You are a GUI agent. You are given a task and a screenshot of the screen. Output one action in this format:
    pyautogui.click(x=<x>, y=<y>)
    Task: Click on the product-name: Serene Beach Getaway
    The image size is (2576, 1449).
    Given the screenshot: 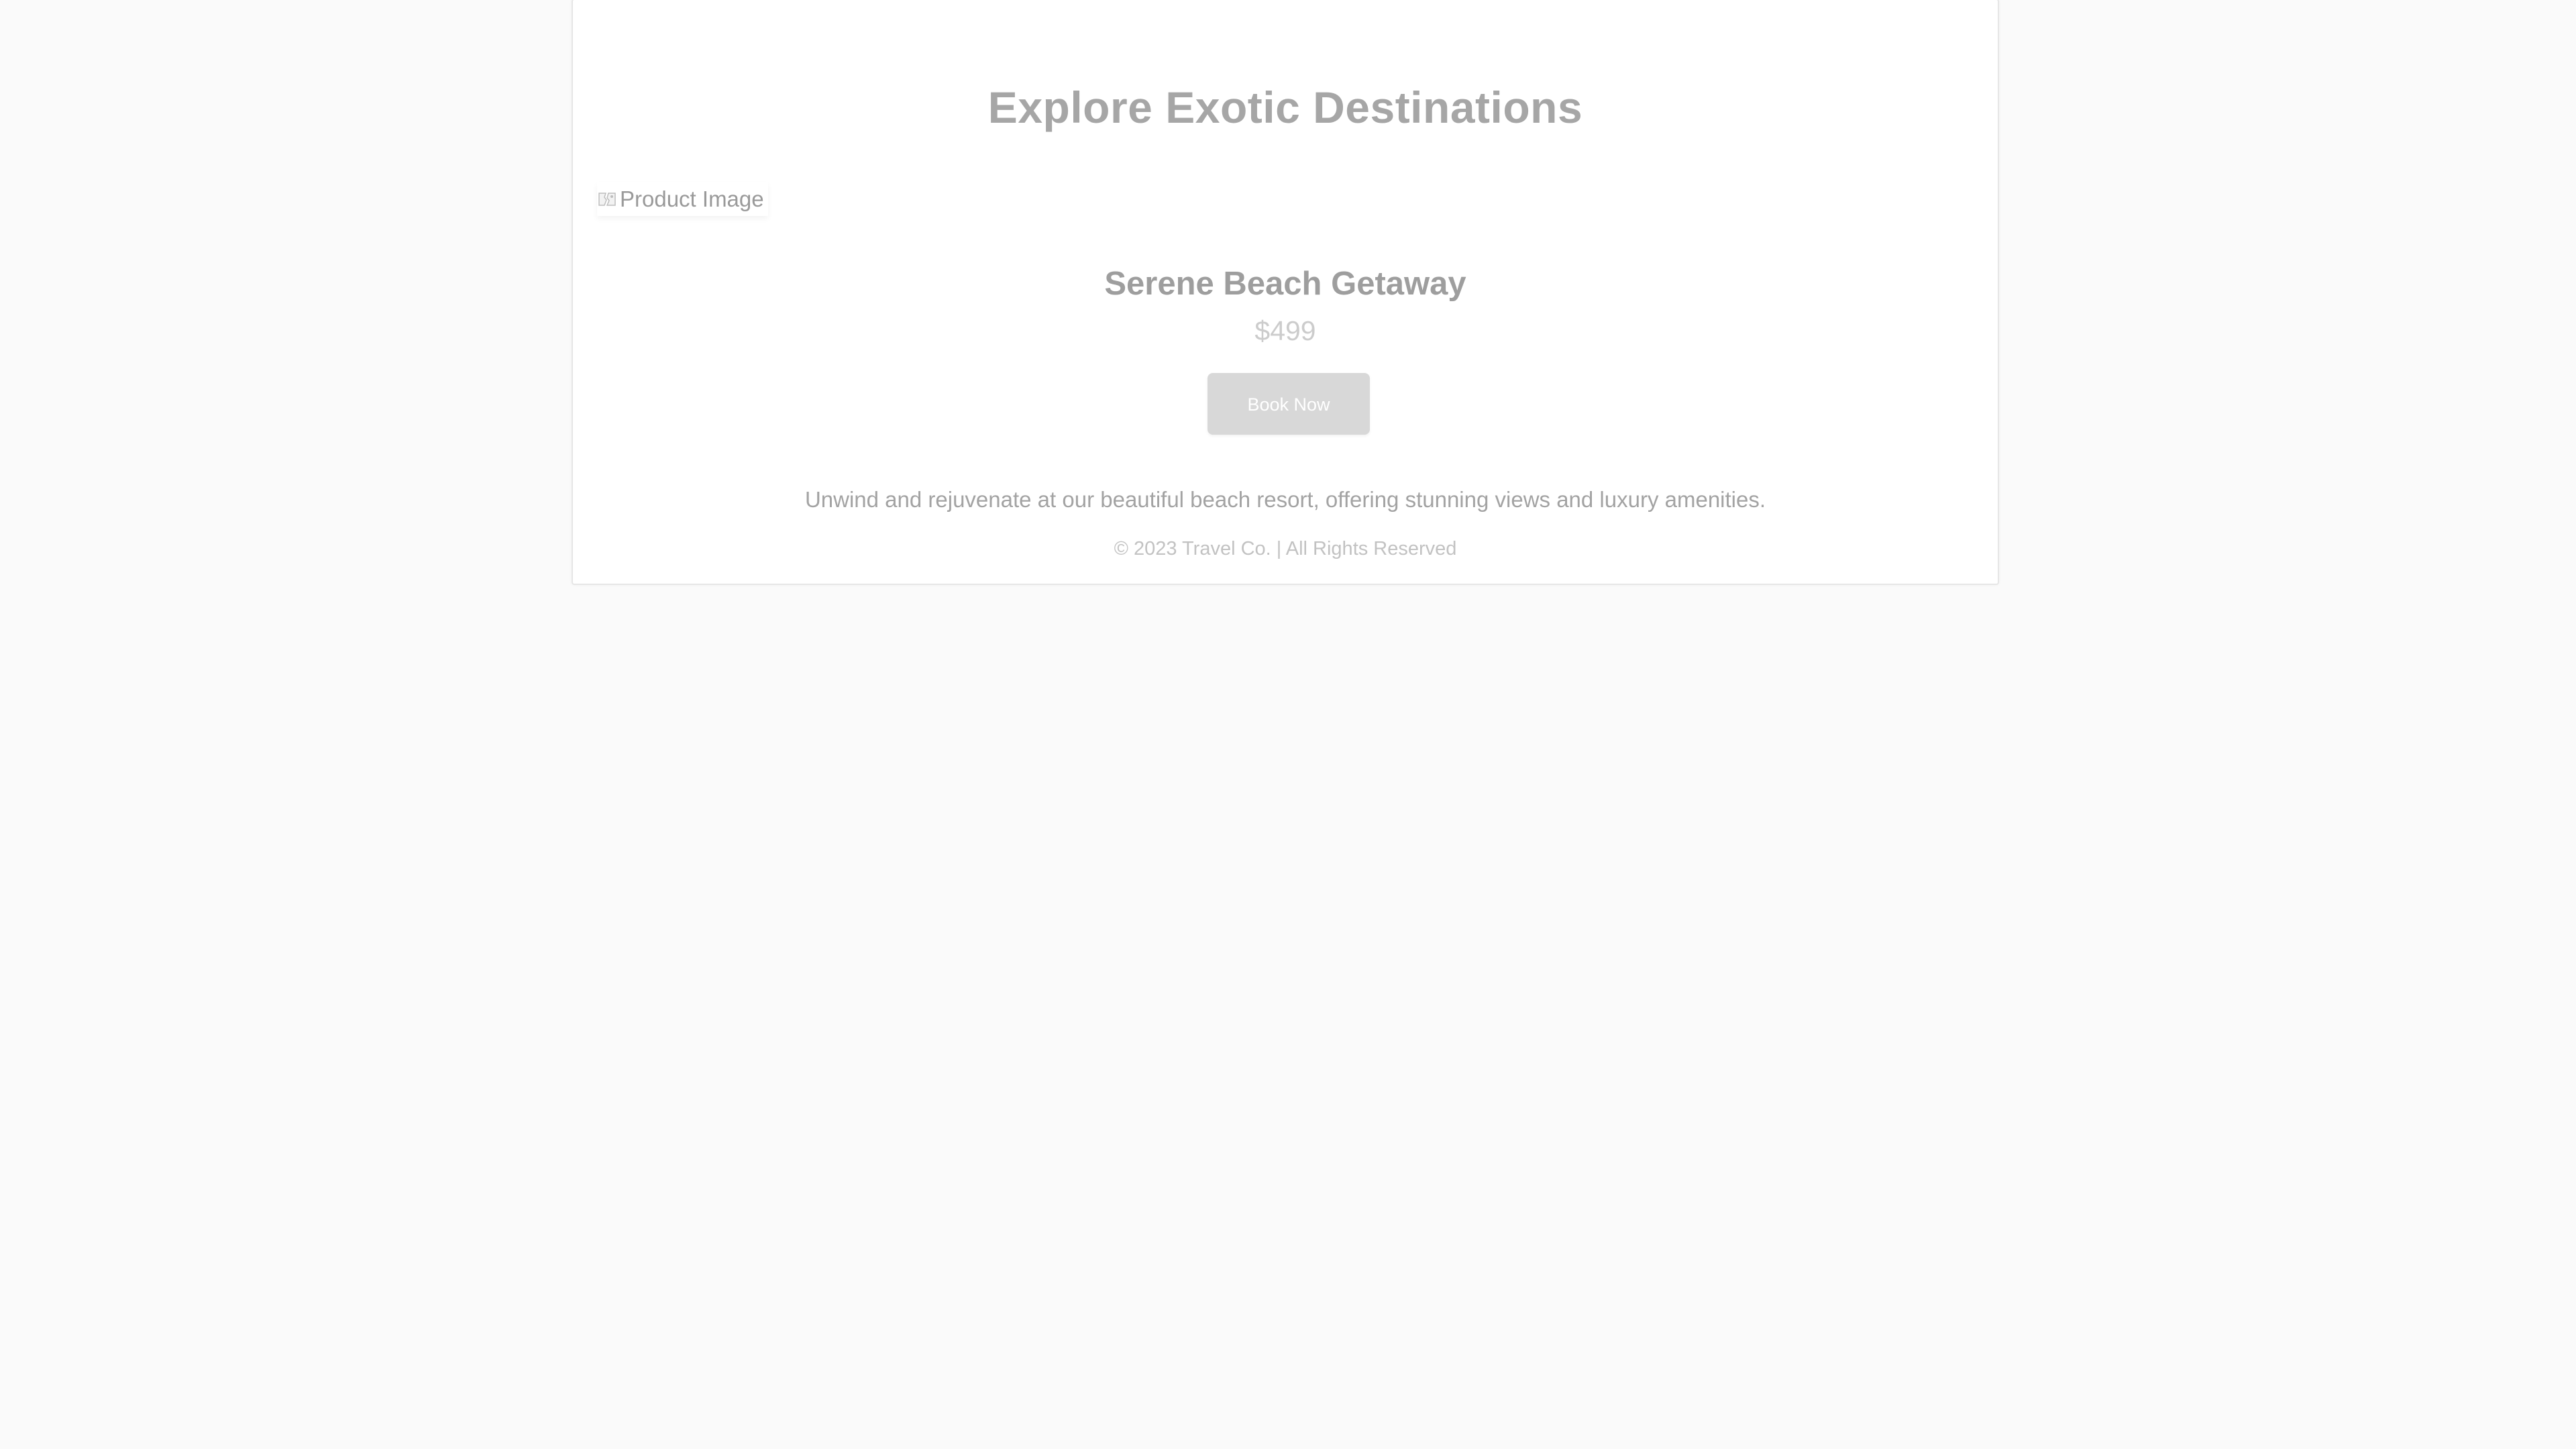 What is the action you would take?
    pyautogui.click(x=1285, y=284)
    